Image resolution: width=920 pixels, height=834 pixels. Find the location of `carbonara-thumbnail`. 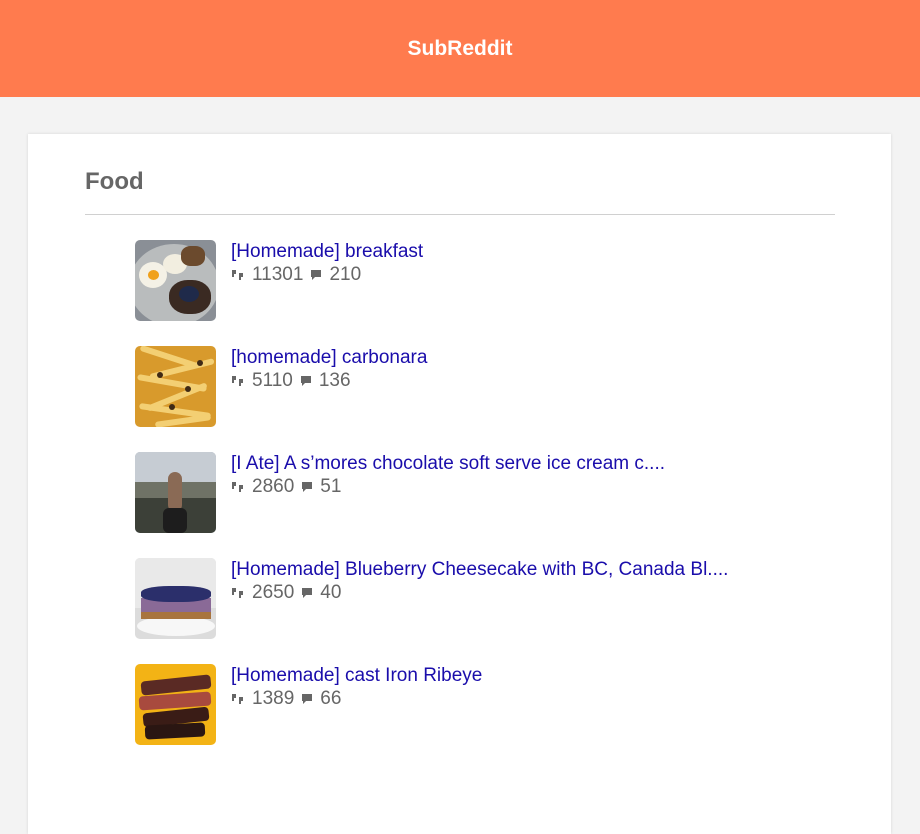

carbonara-thumbnail is located at coordinates (175, 386).